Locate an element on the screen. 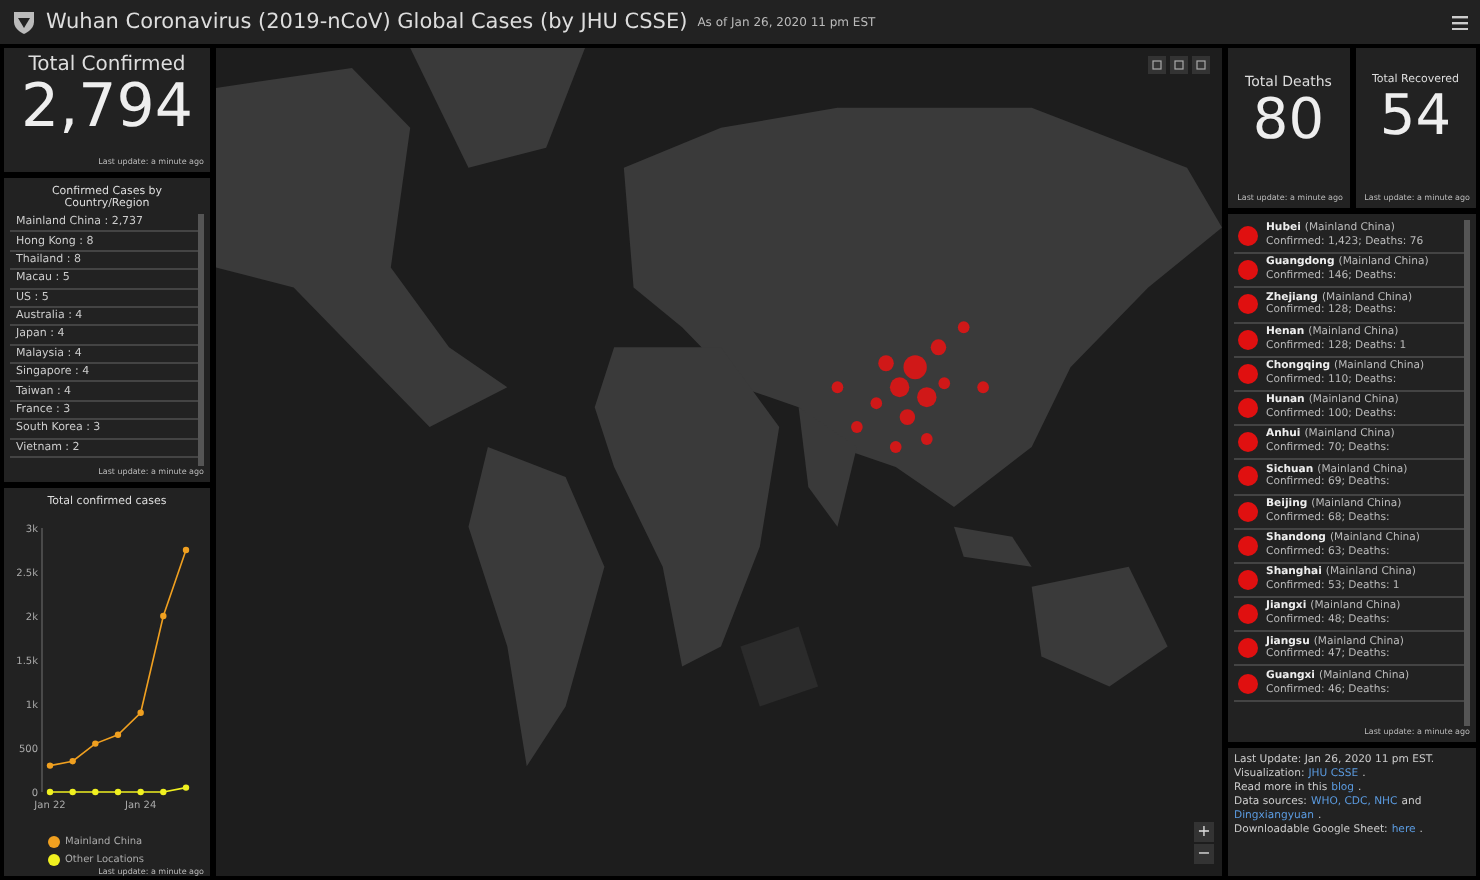  zoom-in-button: + is located at coordinates (1204, 832).